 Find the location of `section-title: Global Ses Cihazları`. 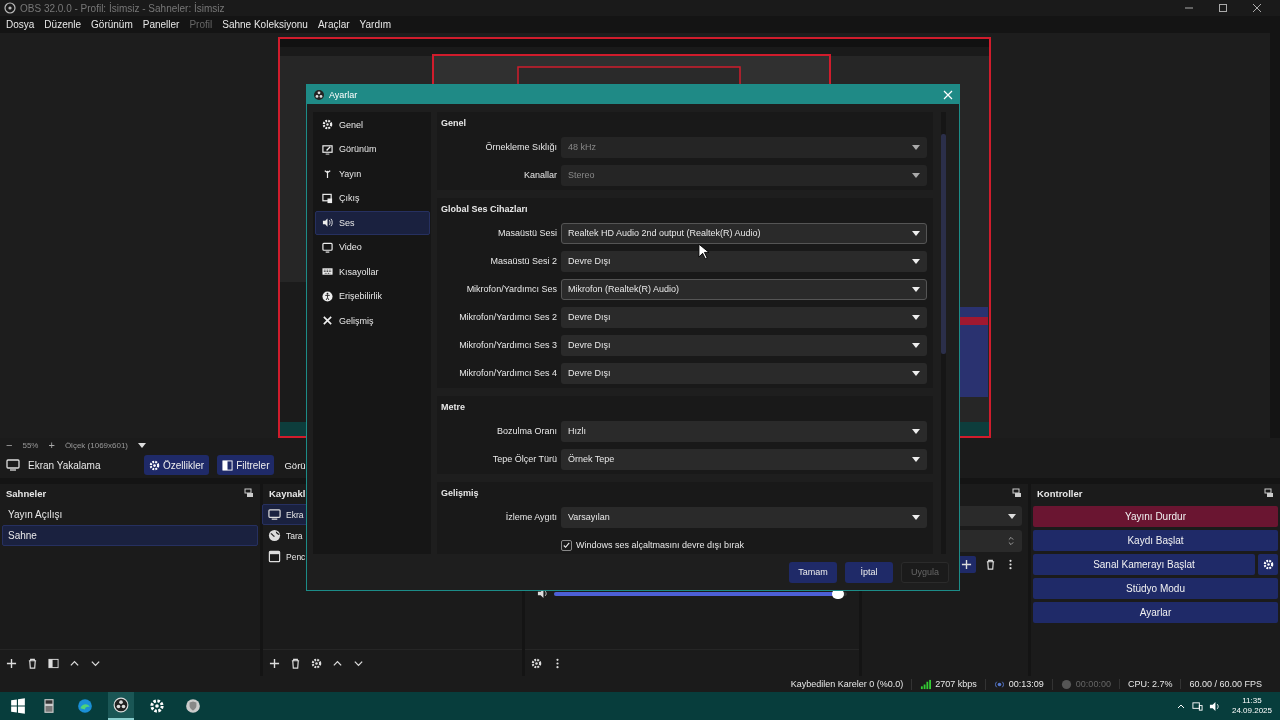

section-title: Global Ses Cihazları is located at coordinates (485, 209).